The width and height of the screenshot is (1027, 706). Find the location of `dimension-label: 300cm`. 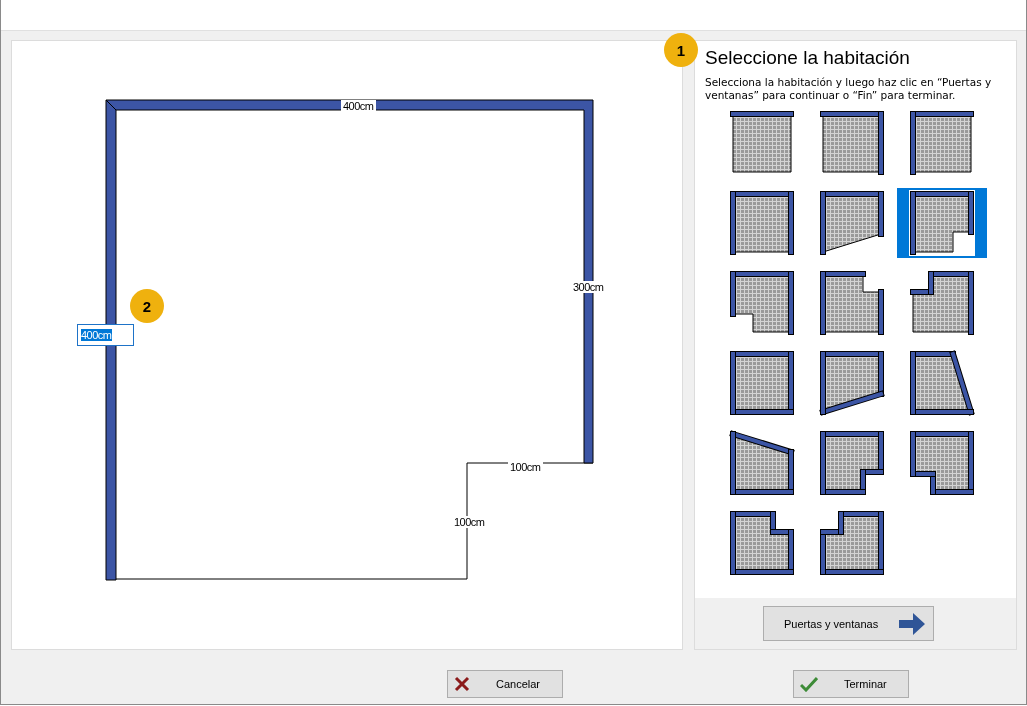

dimension-label: 300cm is located at coordinates (588, 287).